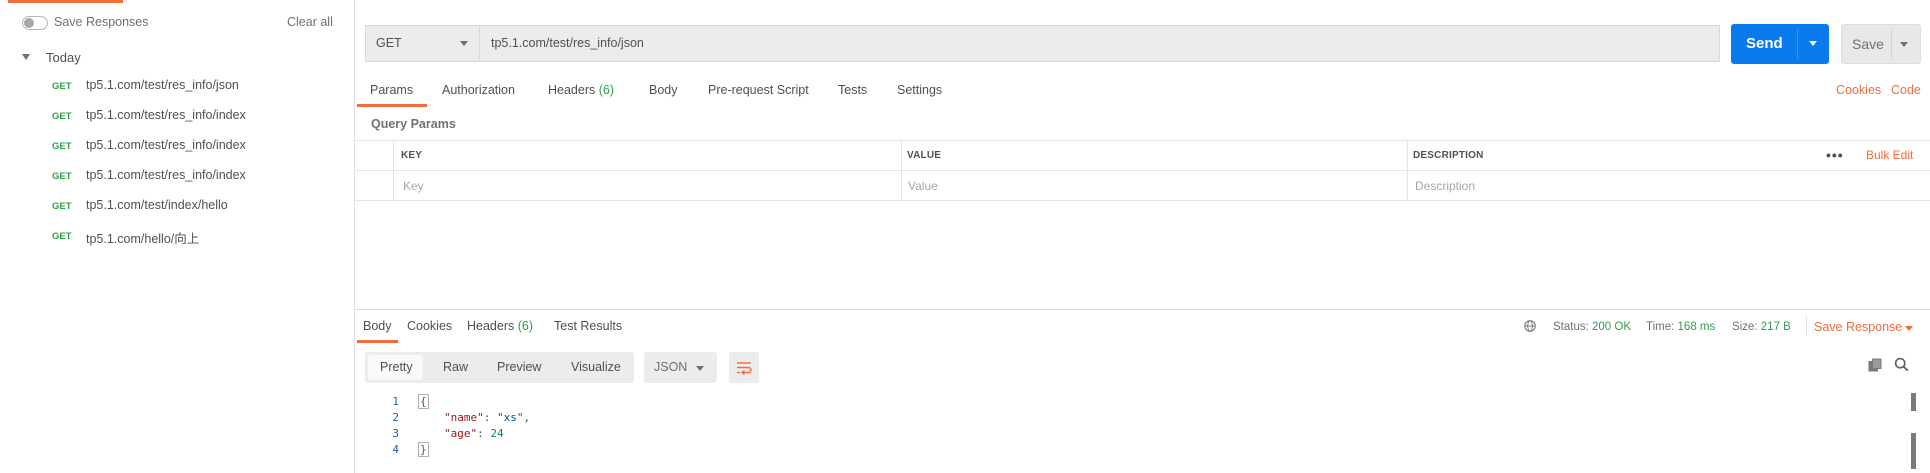 This screenshot has height=473, width=1930. I want to click on json-key: "age", so click(461, 433).